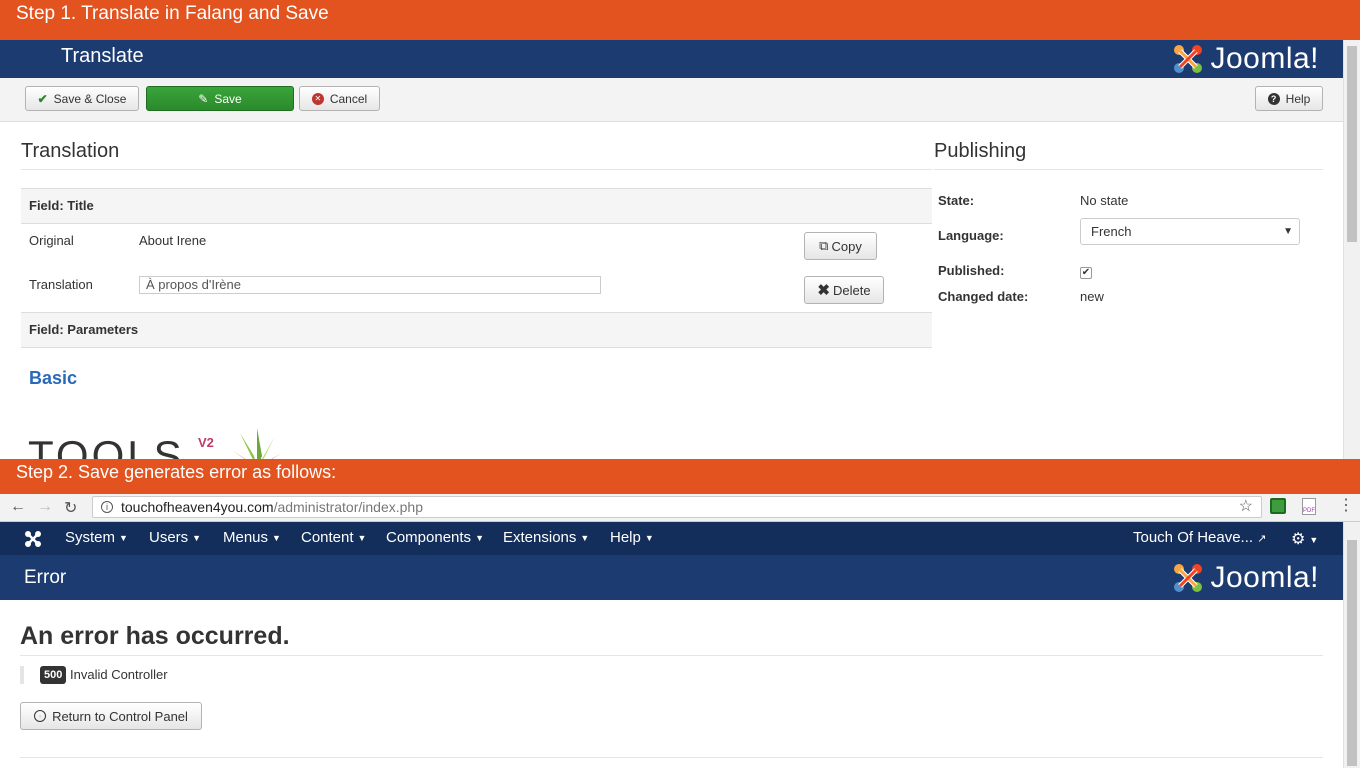  What do you see at coordinates (51, 240) in the screenshot?
I see `original-label: Original` at bounding box center [51, 240].